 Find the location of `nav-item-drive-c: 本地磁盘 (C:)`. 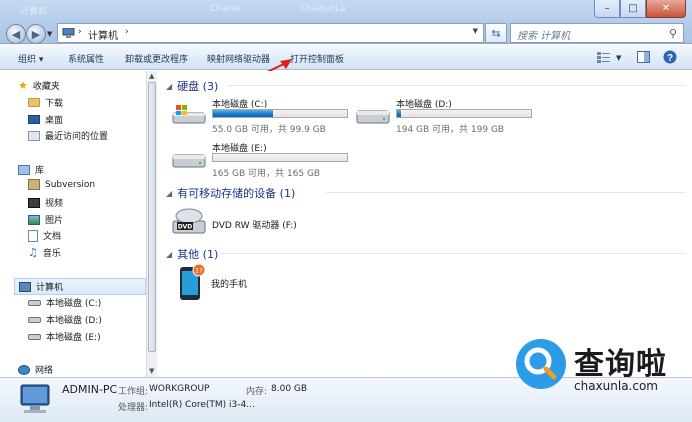

nav-item-drive-c: 本地磁盘 (C:) is located at coordinates (64, 302).